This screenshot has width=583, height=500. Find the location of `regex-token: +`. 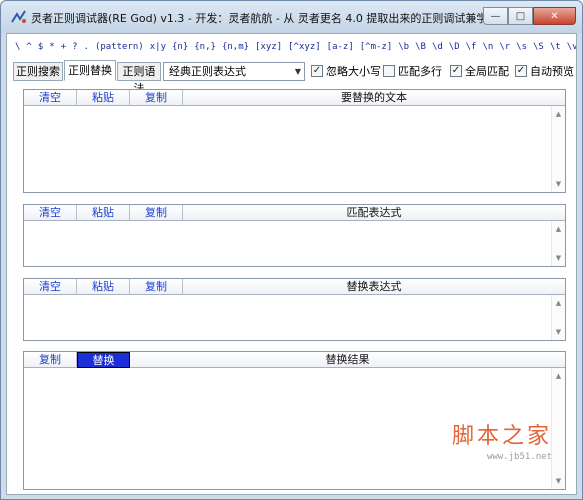

regex-token: + is located at coordinates (63, 47).